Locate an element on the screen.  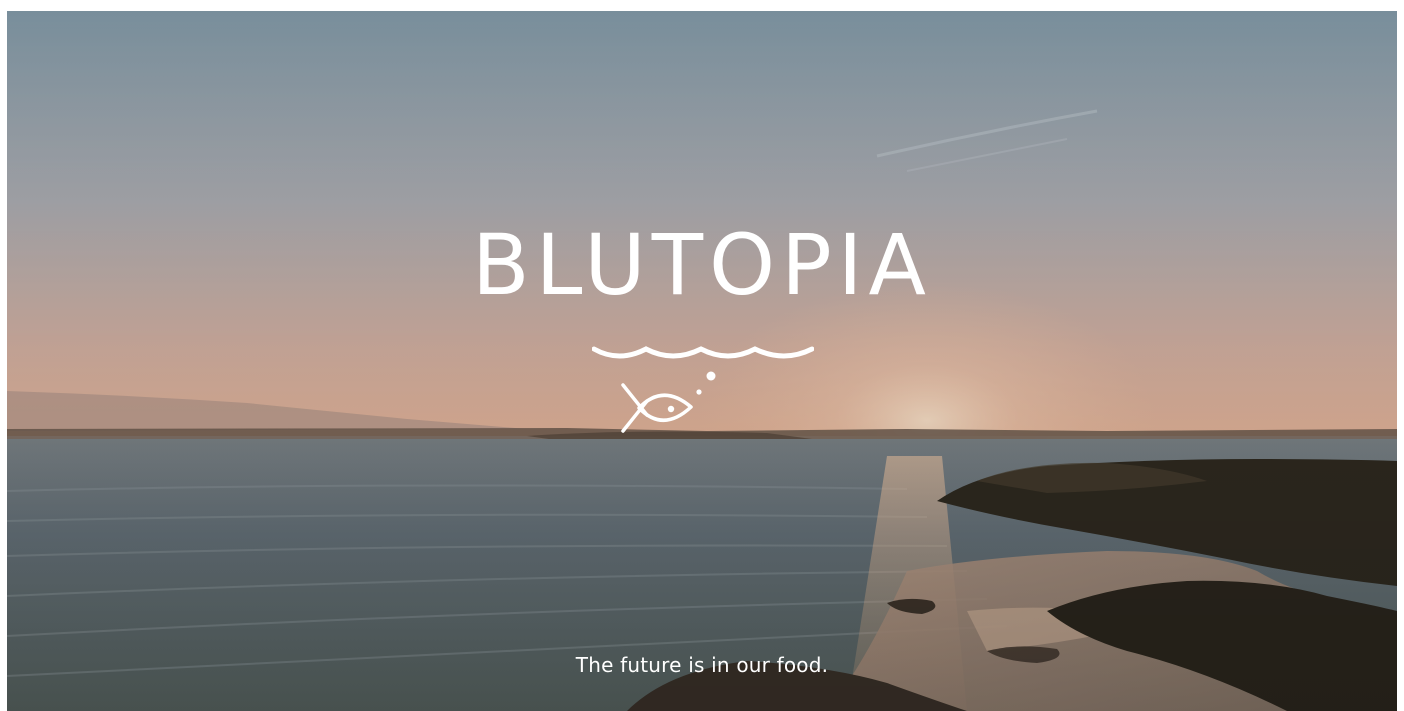
wave-icon is located at coordinates (703, 352).